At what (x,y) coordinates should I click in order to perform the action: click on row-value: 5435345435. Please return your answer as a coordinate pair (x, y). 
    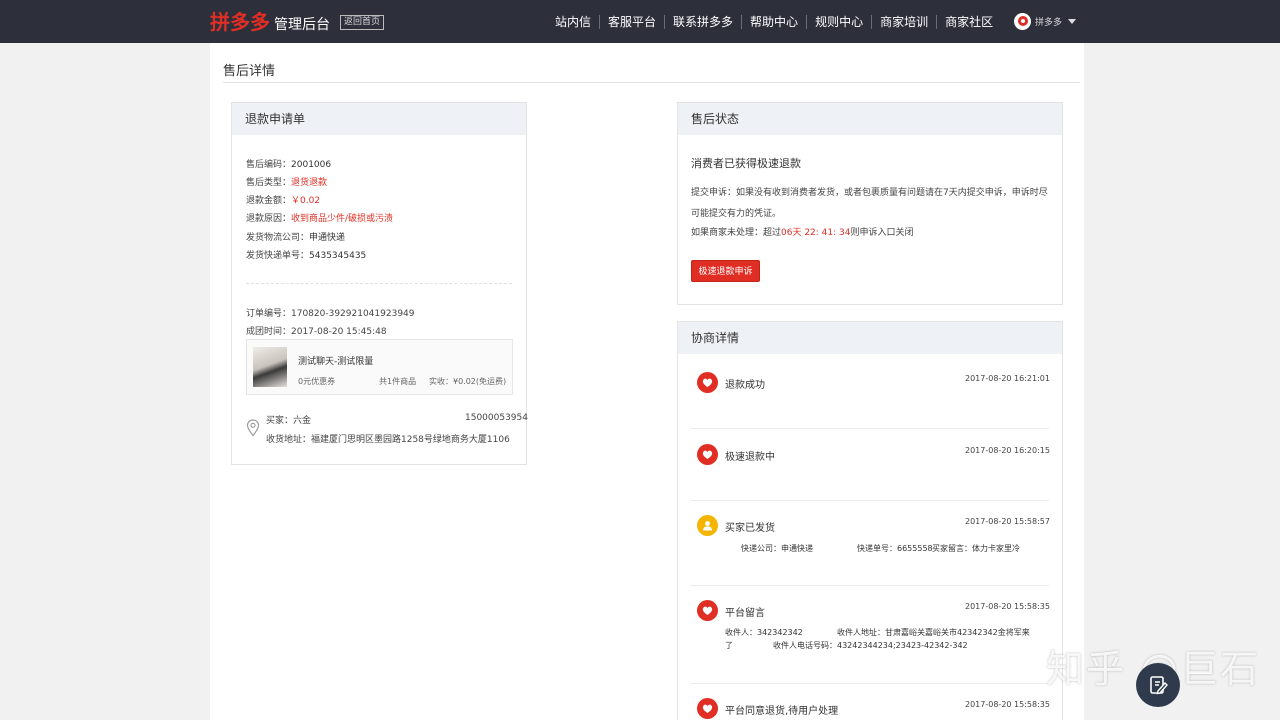
    Looking at the image, I should click on (338, 256).